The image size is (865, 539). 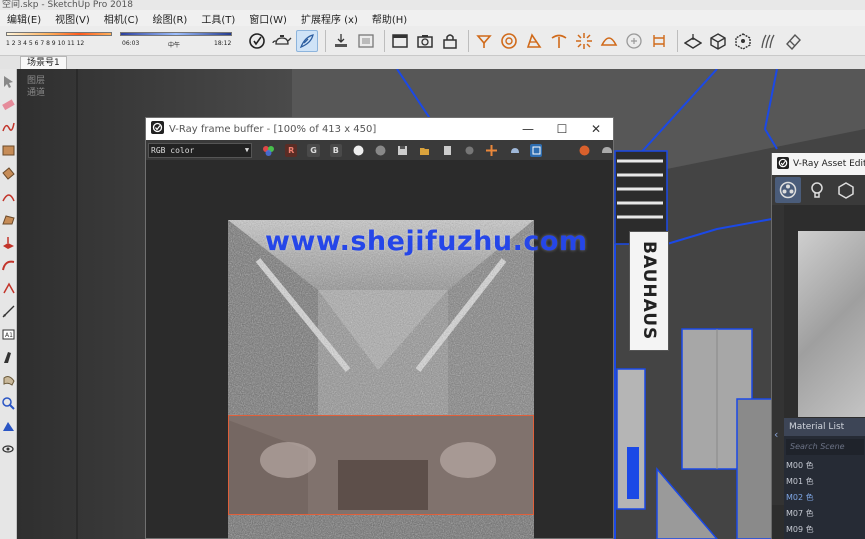 What do you see at coordinates (8, 357) in the screenshot?
I see `paint-bucket-icon` at bounding box center [8, 357].